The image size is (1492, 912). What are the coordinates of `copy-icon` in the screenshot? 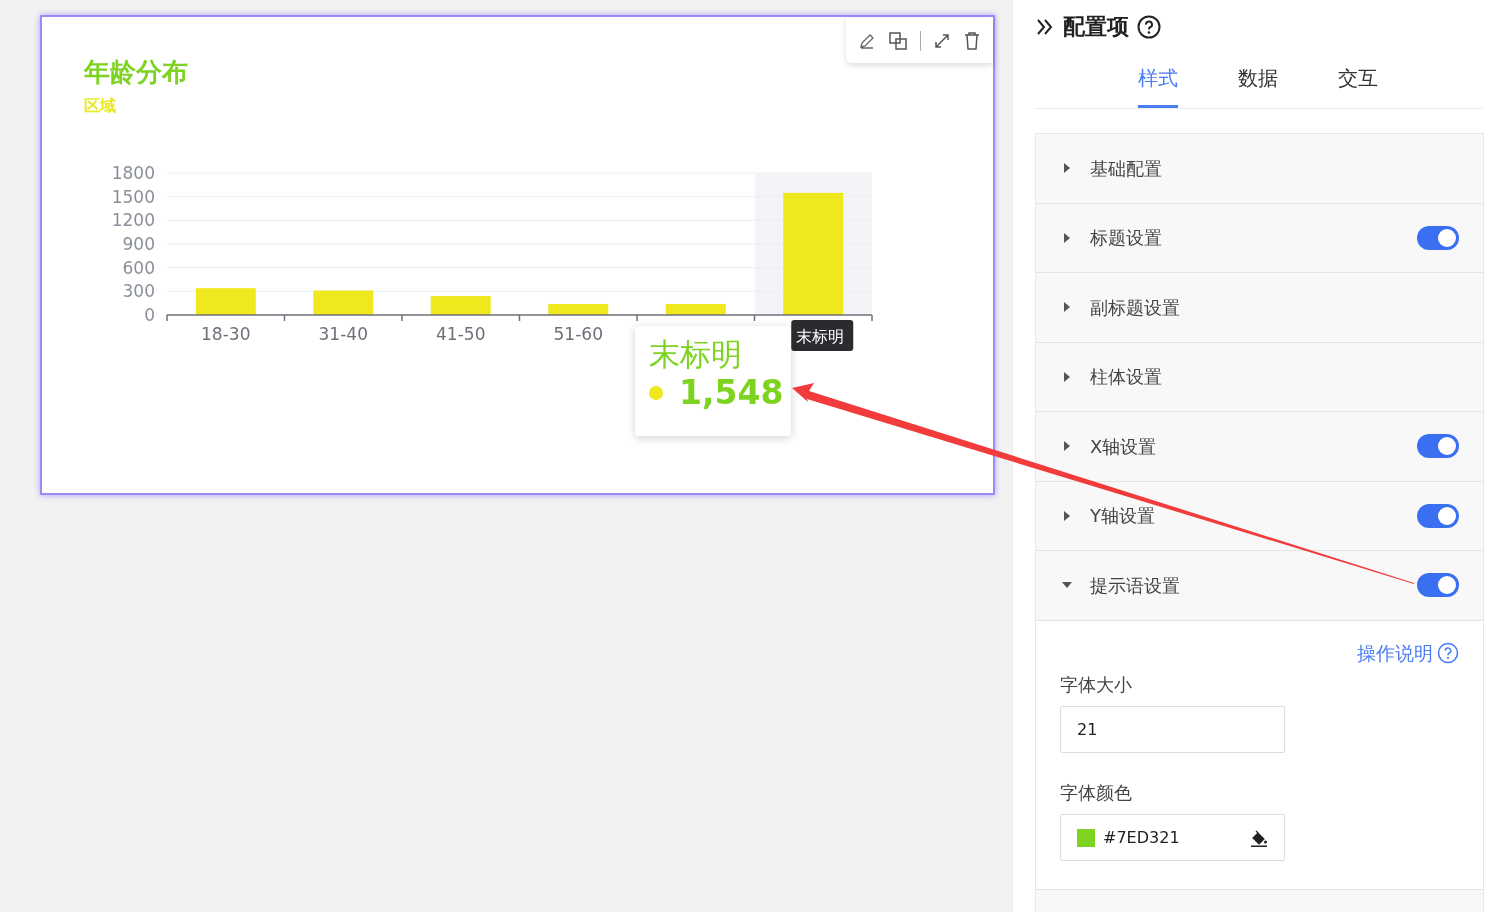 It's located at (898, 40).